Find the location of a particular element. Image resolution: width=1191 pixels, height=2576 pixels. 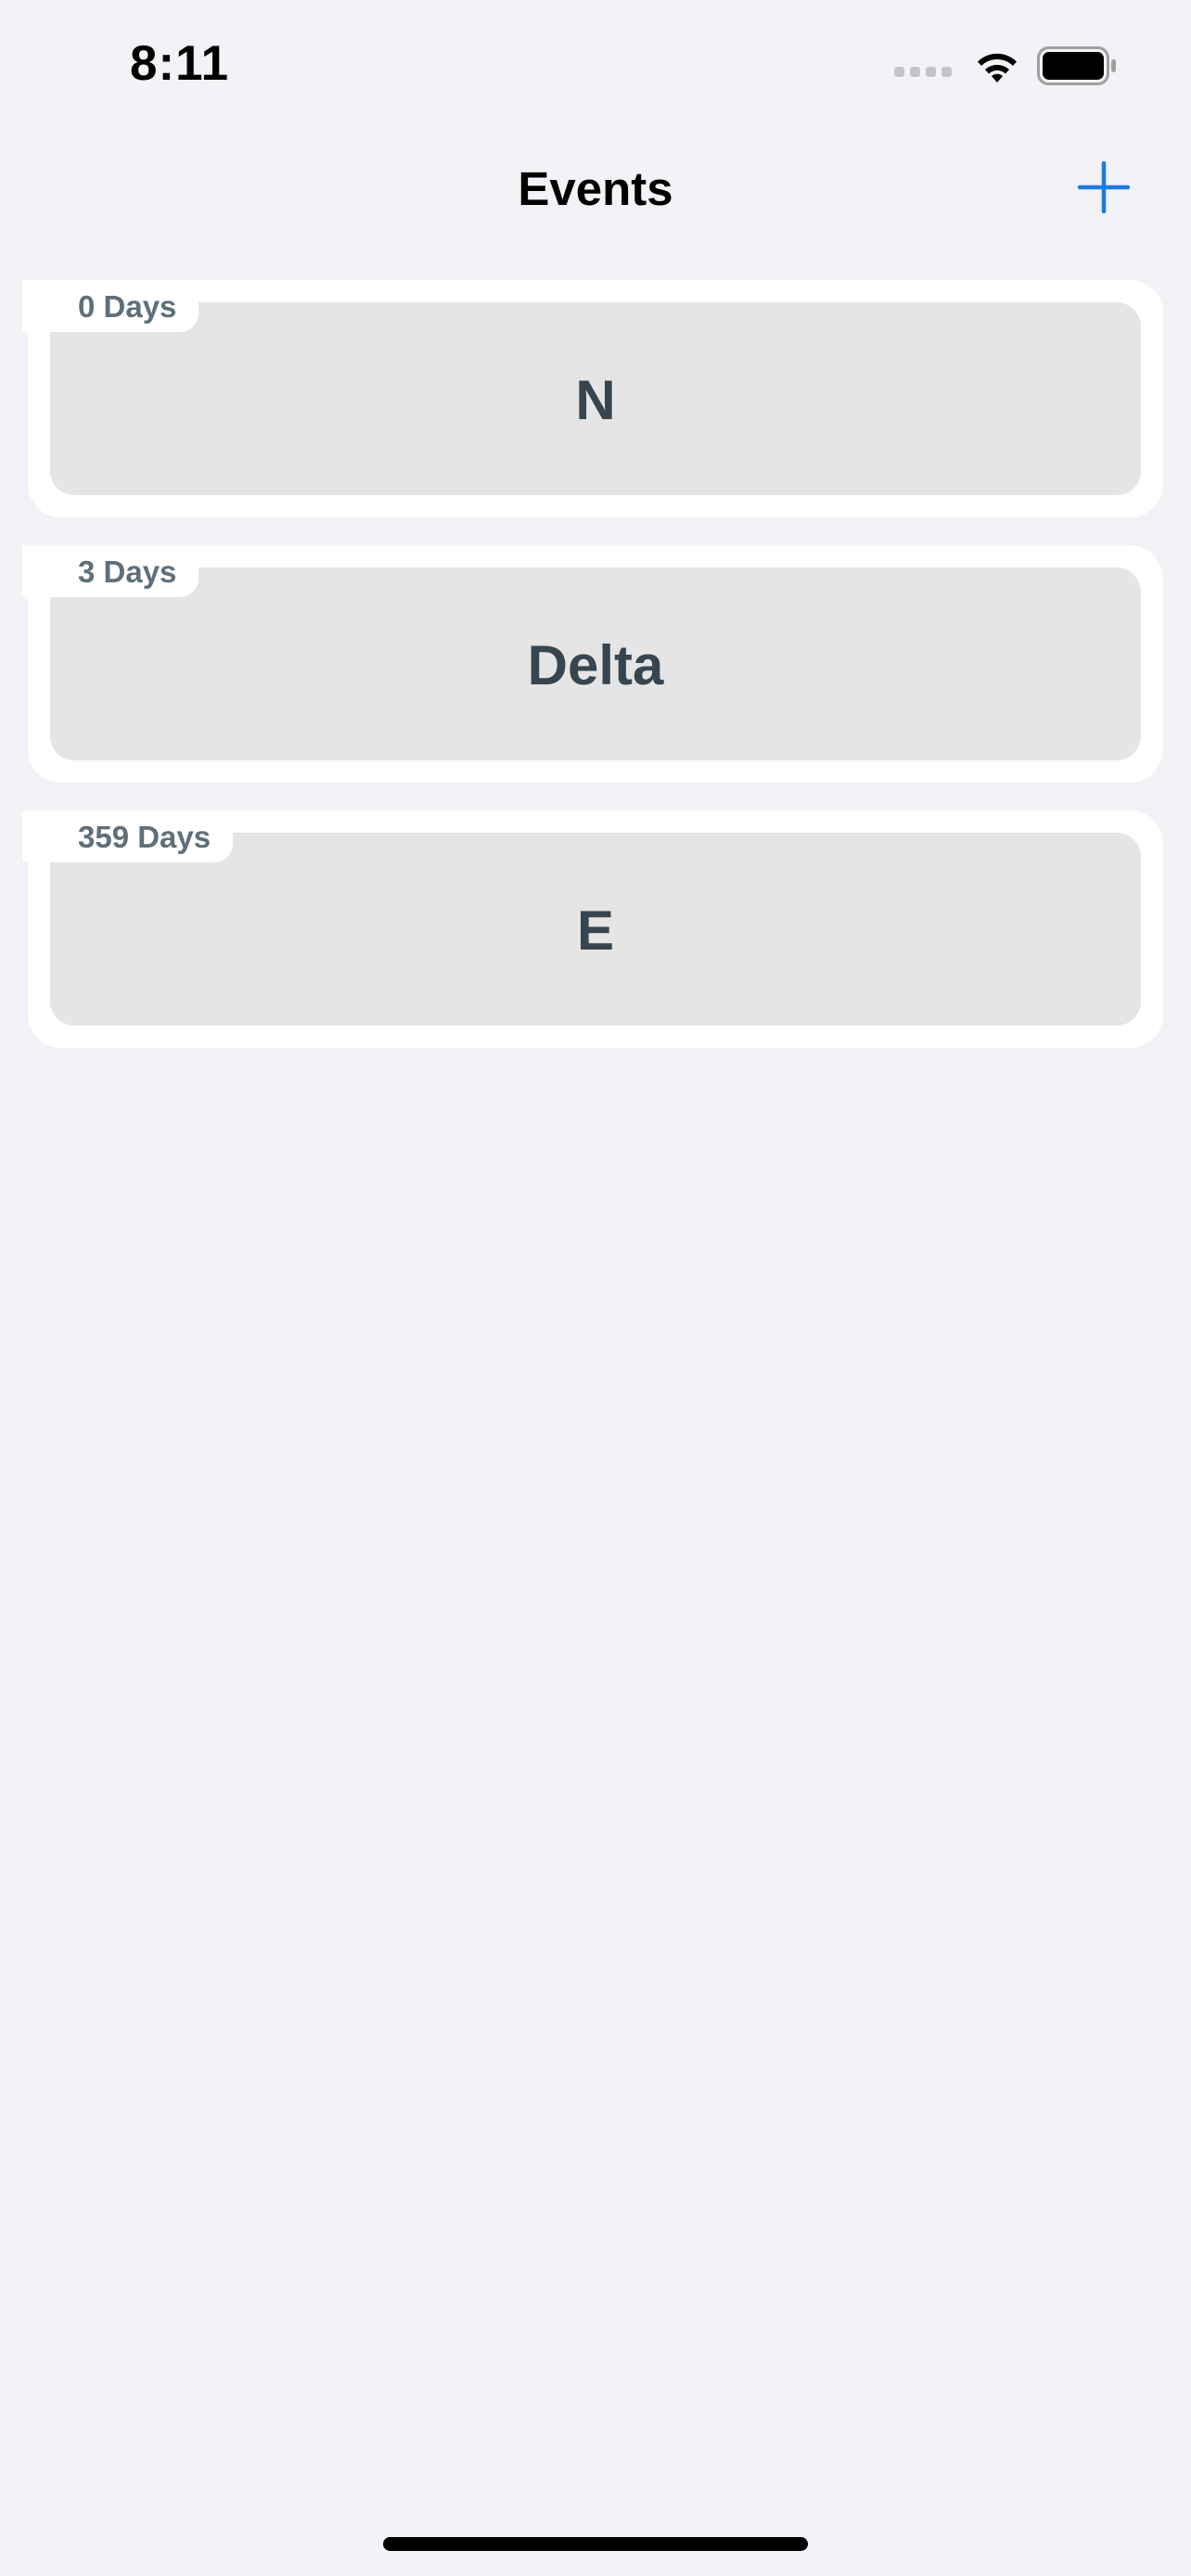

days-badge: 3 Days is located at coordinates (111, 571).